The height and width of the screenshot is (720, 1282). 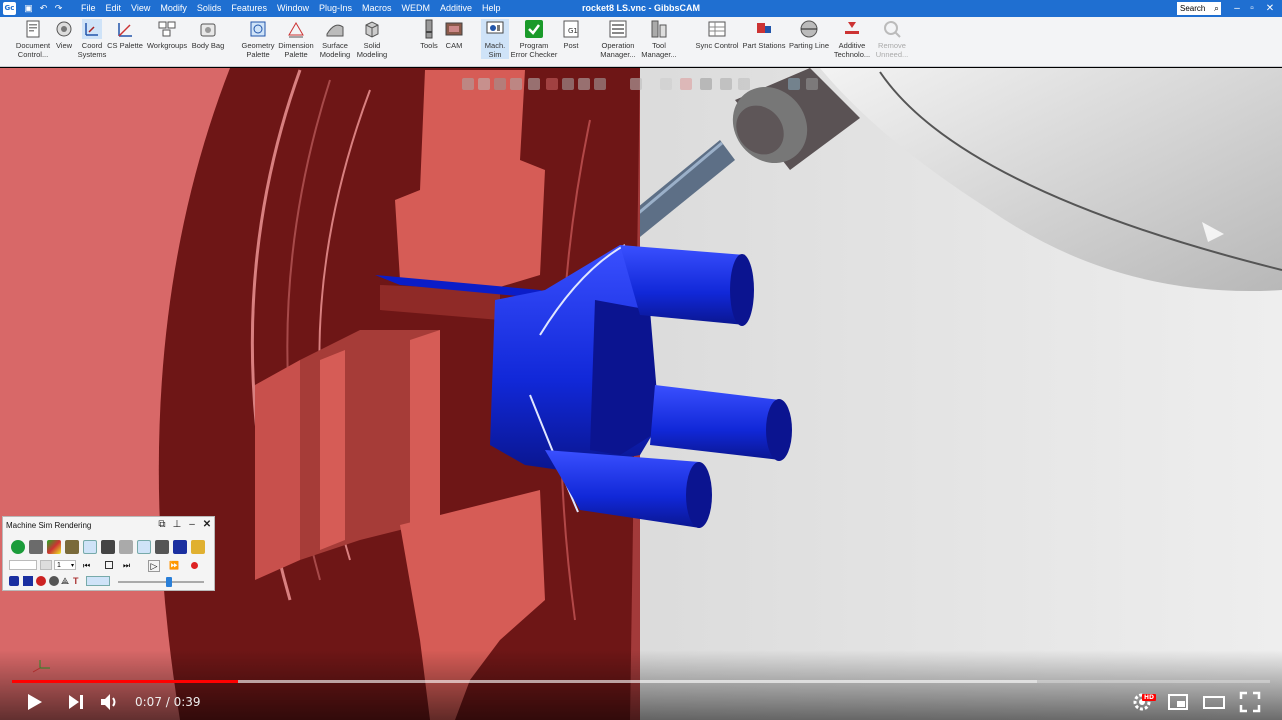 What do you see at coordinates (568, 84) in the screenshot?
I see `material-icon` at bounding box center [568, 84].